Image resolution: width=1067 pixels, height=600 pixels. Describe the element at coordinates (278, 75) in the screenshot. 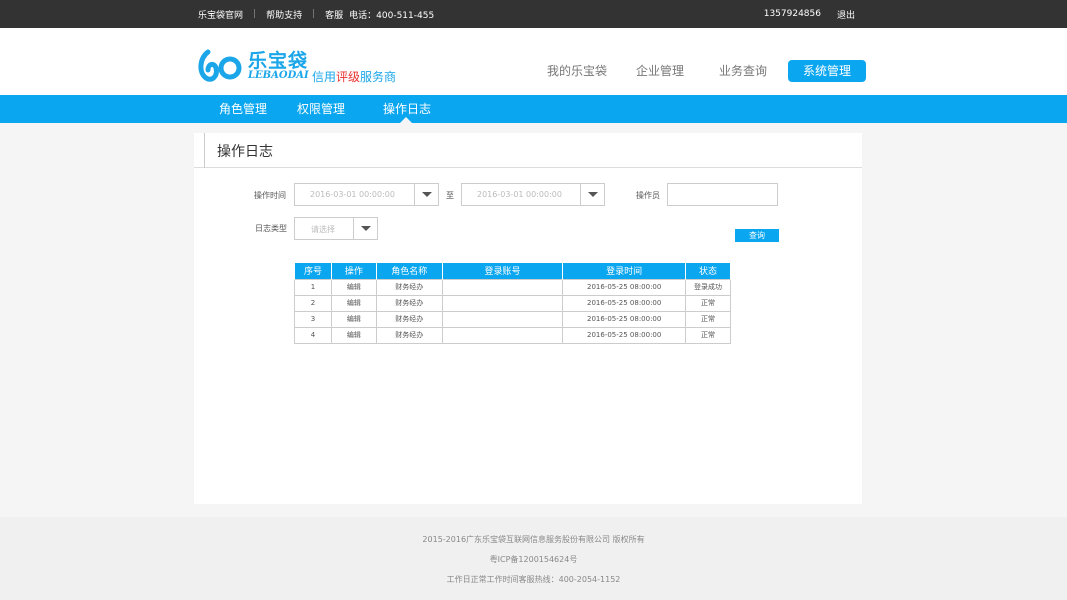

I see `logo-english-text: LEBAODAI` at that location.